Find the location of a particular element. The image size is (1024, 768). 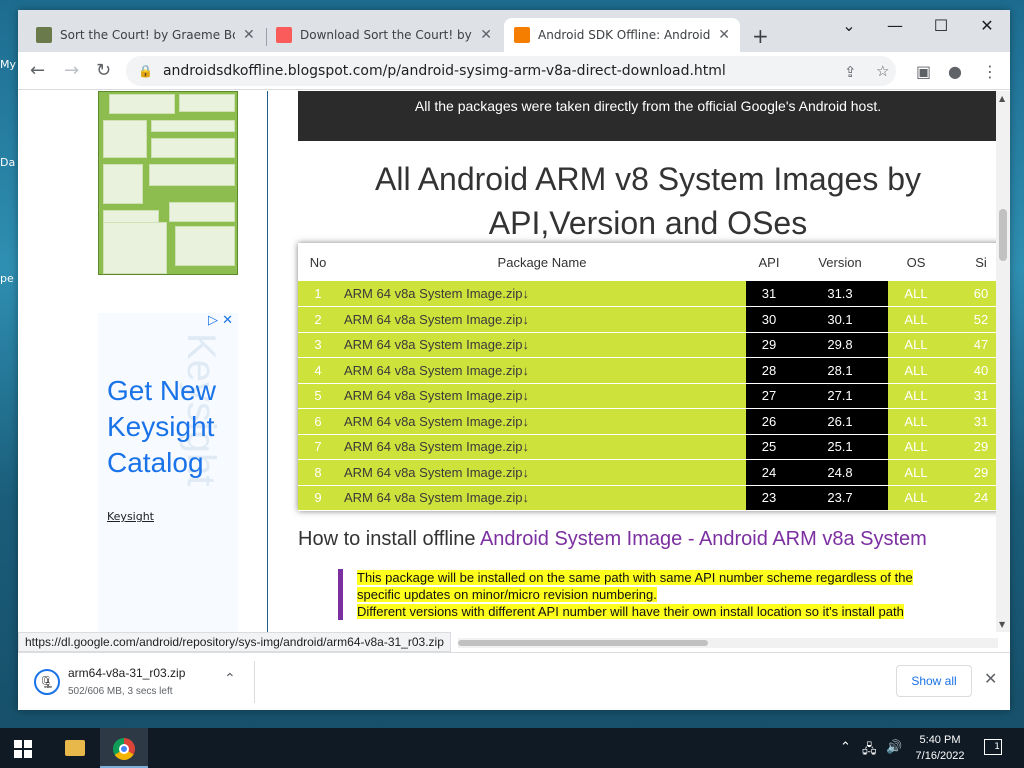

itchio-icon is located at coordinates (284, 35).